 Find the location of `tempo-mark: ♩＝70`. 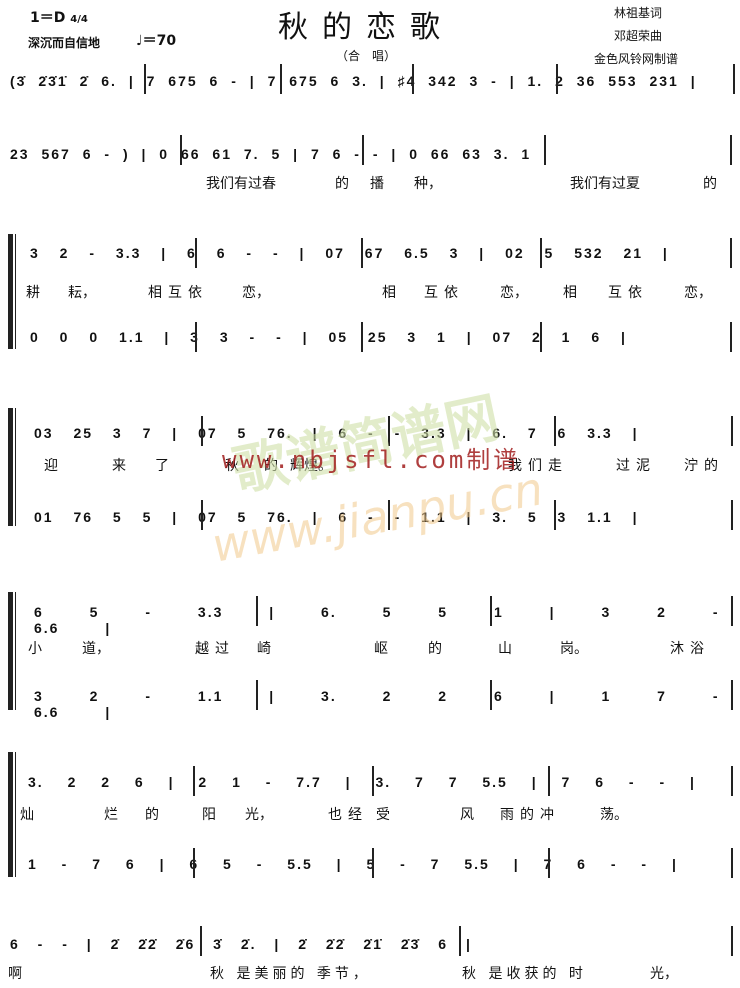

tempo-mark: ♩＝70 is located at coordinates (156, 41).